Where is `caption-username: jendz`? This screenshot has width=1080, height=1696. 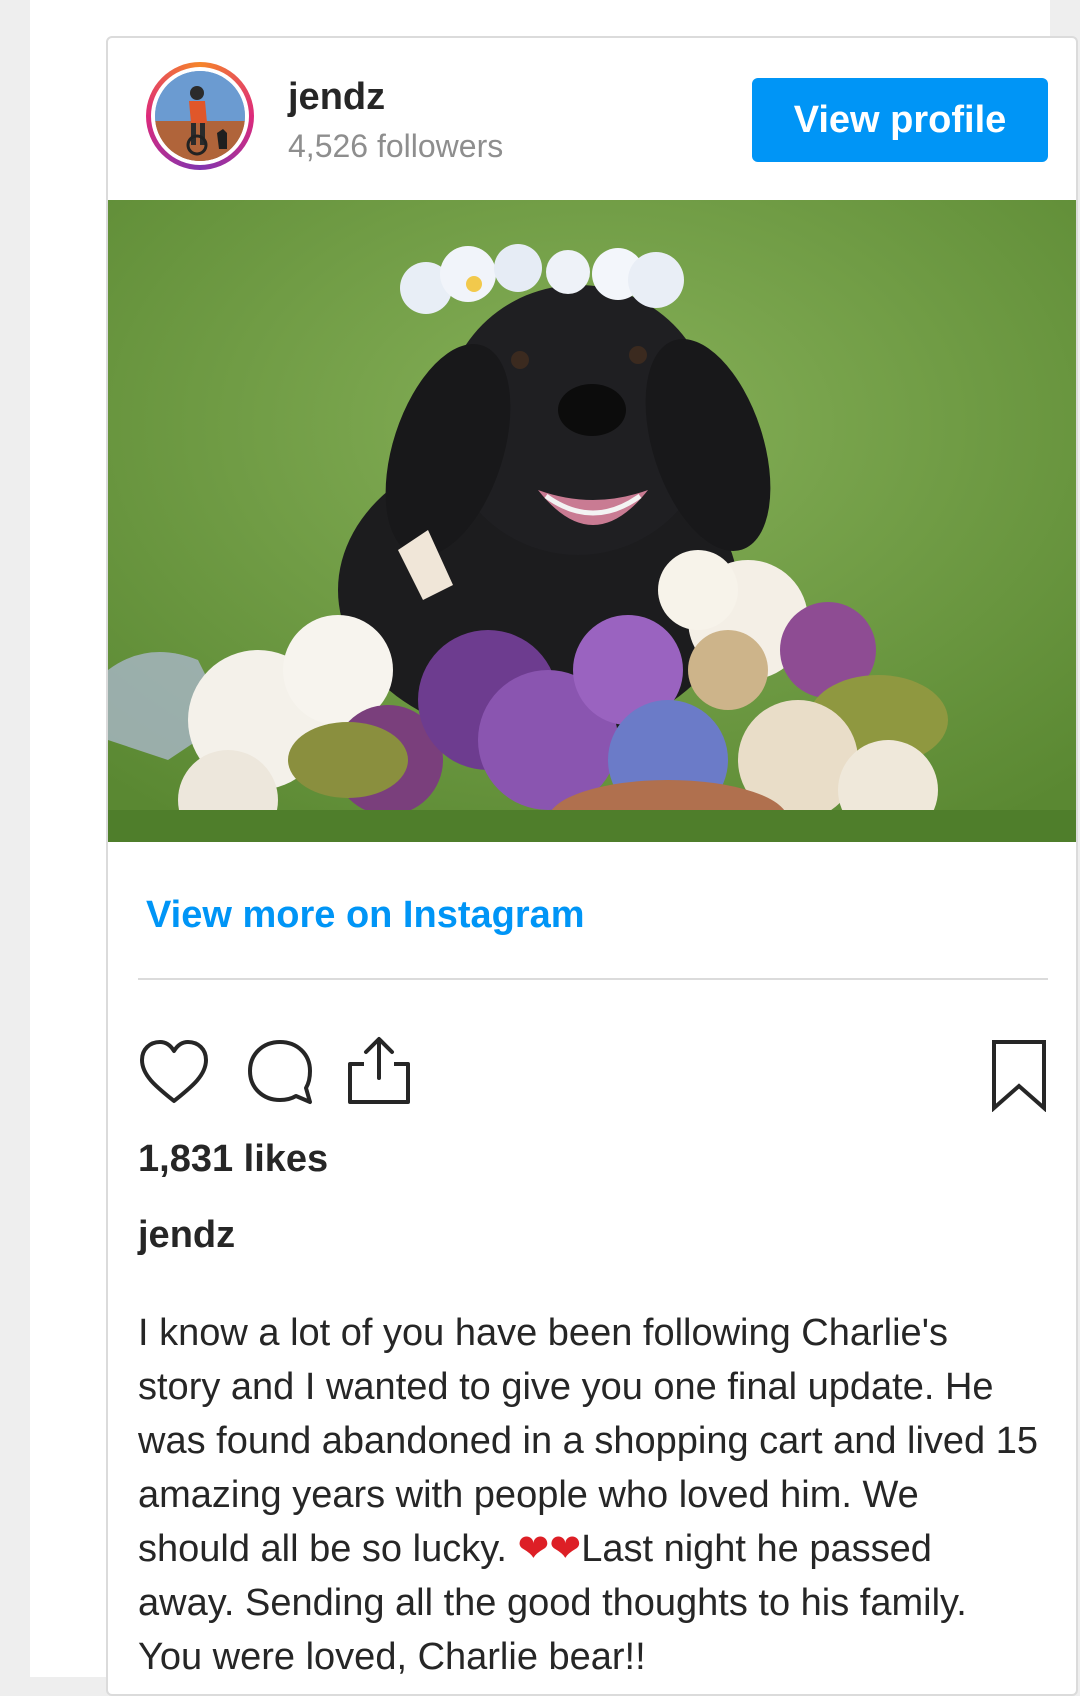
caption-username: jendz is located at coordinates (186, 1235).